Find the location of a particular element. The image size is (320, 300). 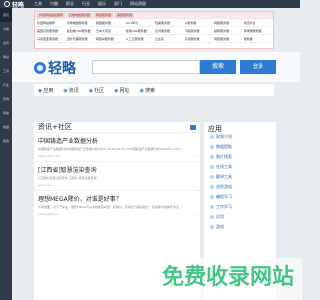

app-item: 游戏 is located at coordinates (240, 227).